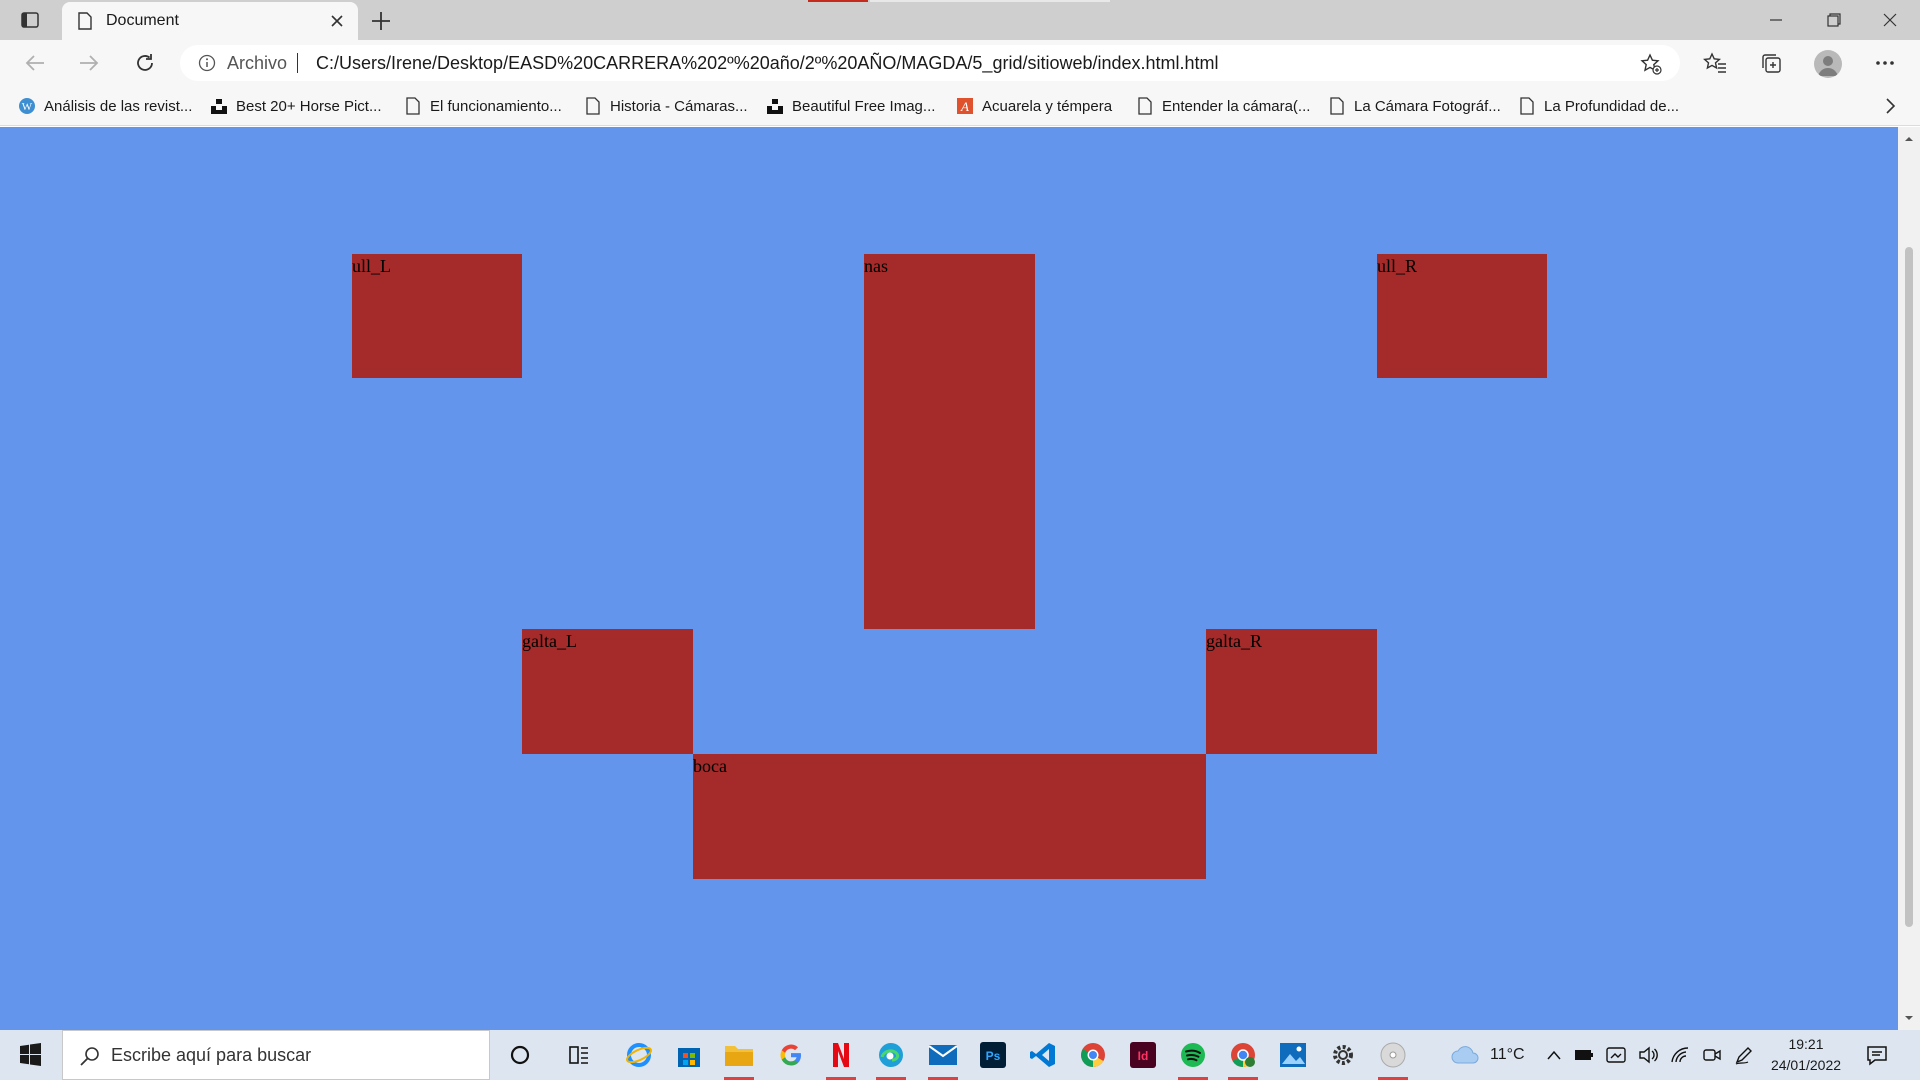 The image size is (1920, 1080). Describe the element at coordinates (1034, 106) in the screenshot. I see `bookmark-item: A Acuarela y témpera` at that location.